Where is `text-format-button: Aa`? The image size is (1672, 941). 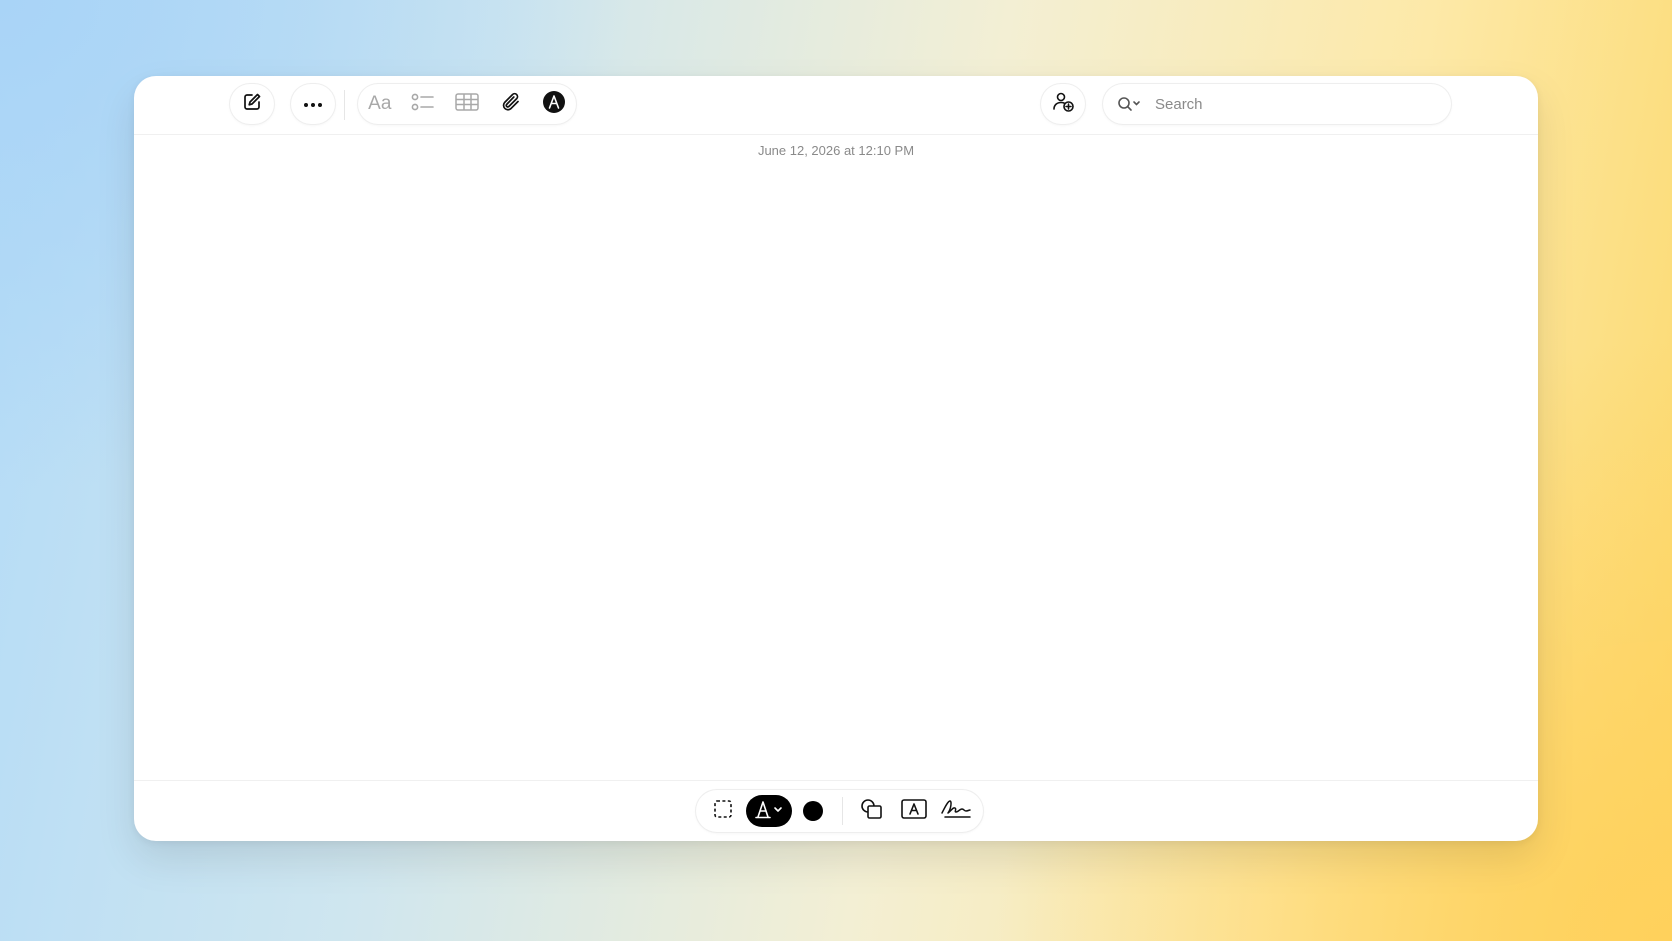 text-format-button: Aa is located at coordinates (380, 104).